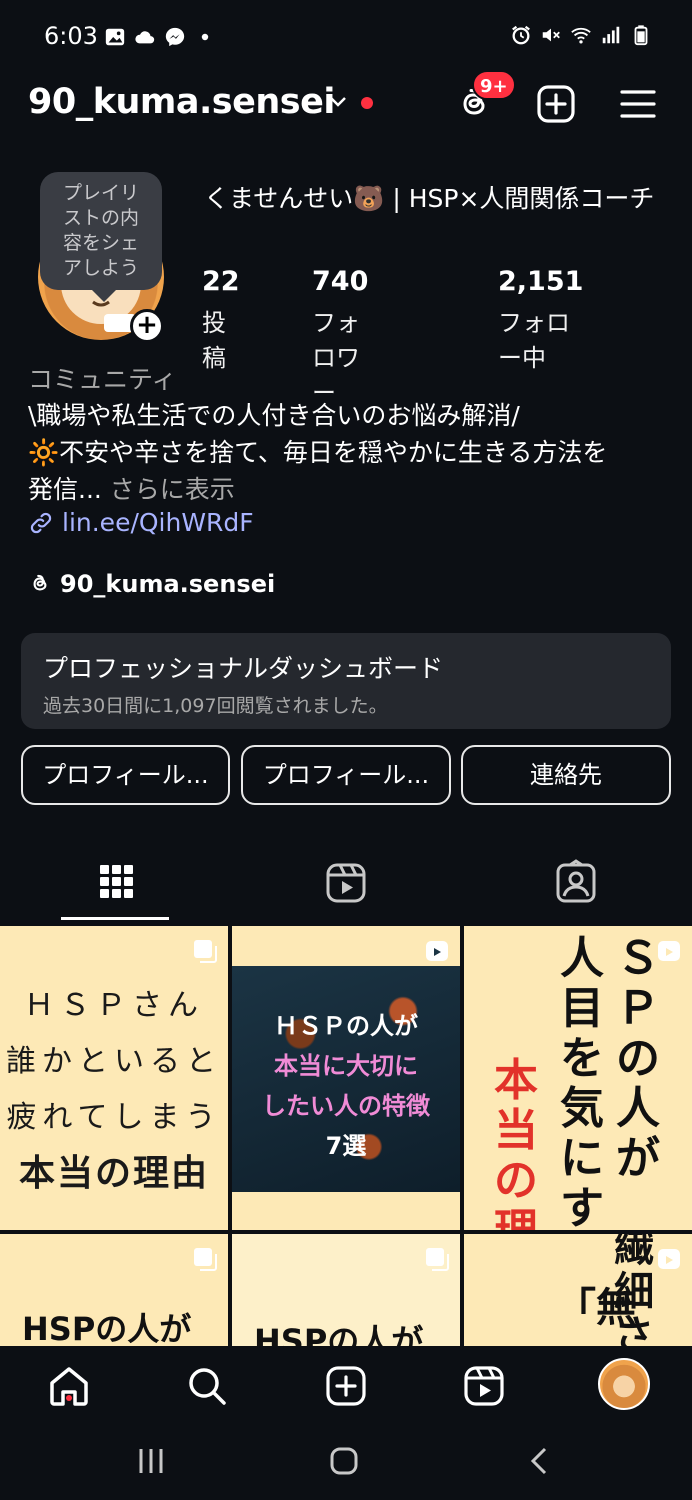  Describe the element at coordinates (556, 104) in the screenshot. I see `create-icon` at that location.